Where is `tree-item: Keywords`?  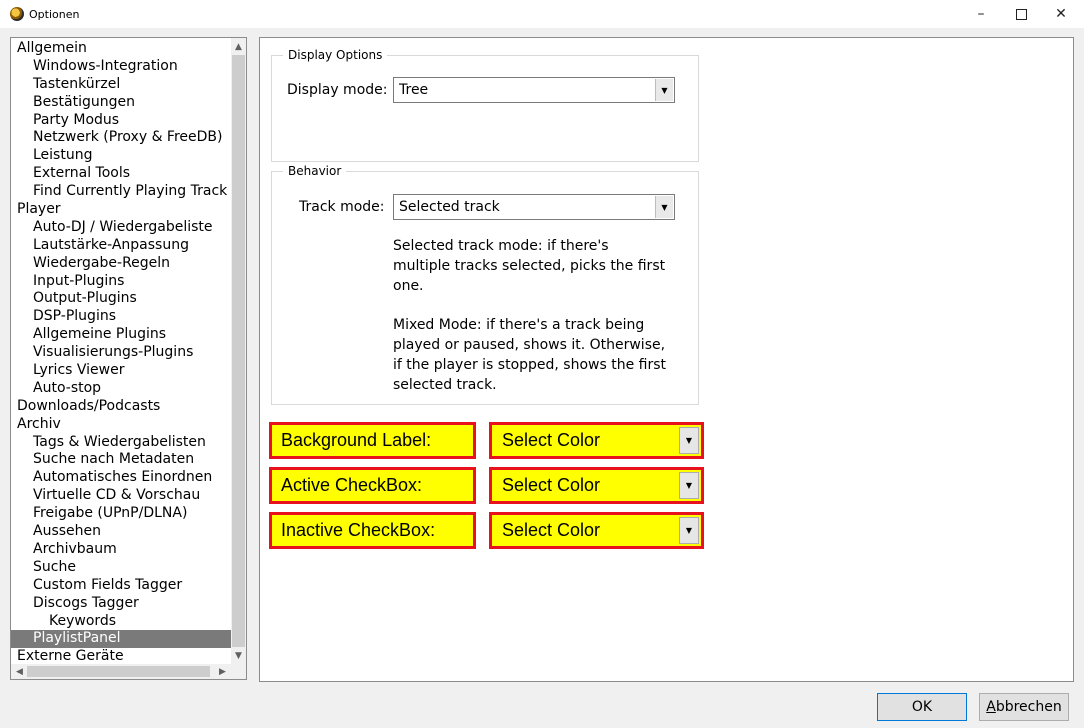 tree-item: Keywords is located at coordinates (121, 622).